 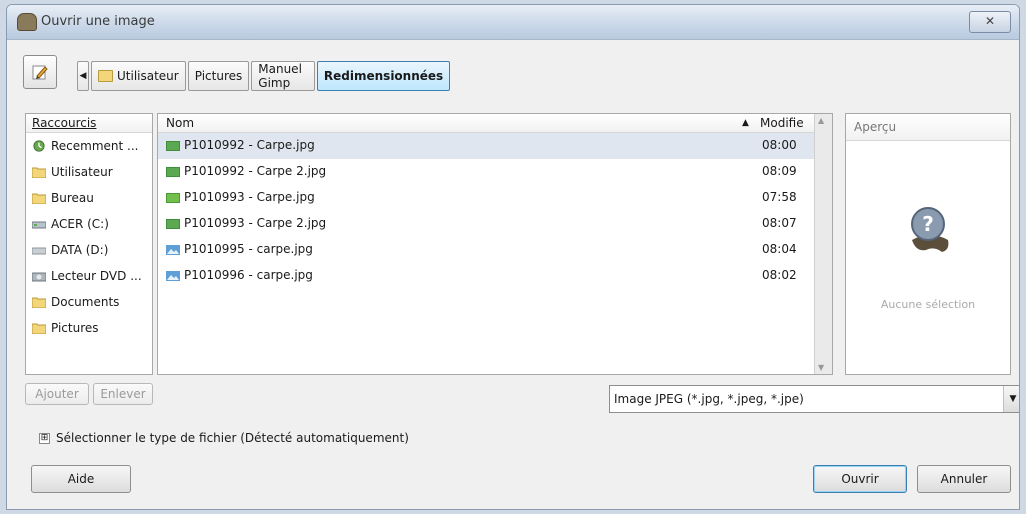 I want to click on file-name: P1010993 - Carpe.jpg, so click(x=249, y=197).